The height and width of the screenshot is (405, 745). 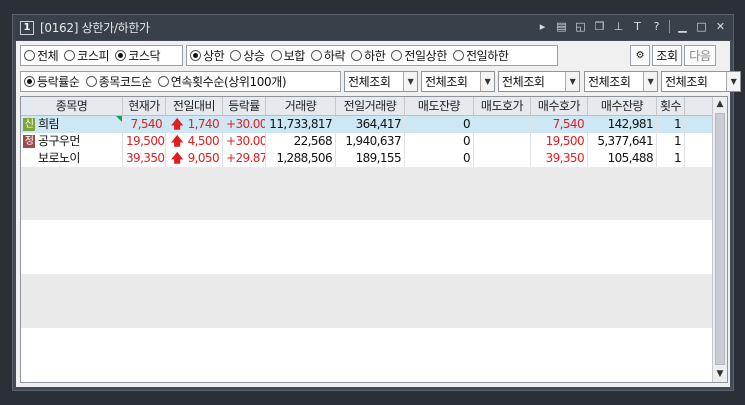 What do you see at coordinates (580, 26) in the screenshot?
I see `restore-icon: ◱` at bounding box center [580, 26].